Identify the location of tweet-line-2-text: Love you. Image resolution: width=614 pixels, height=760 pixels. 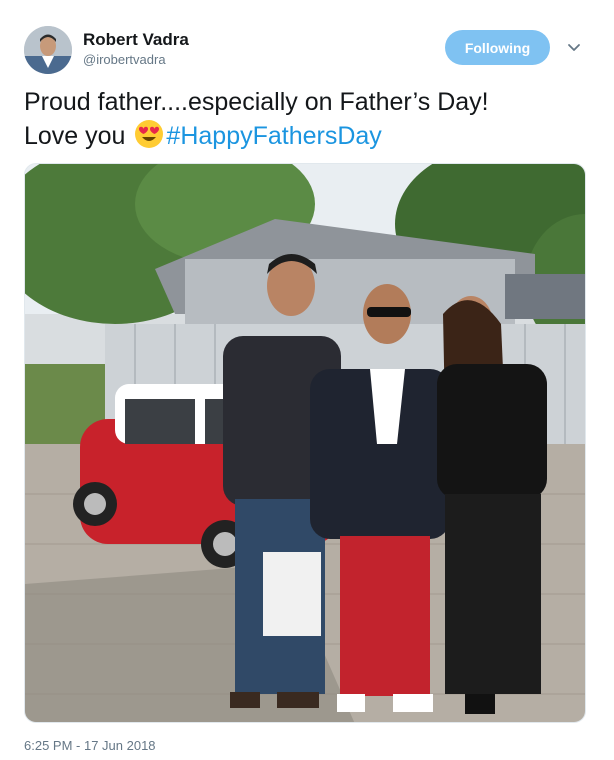
(75, 136).